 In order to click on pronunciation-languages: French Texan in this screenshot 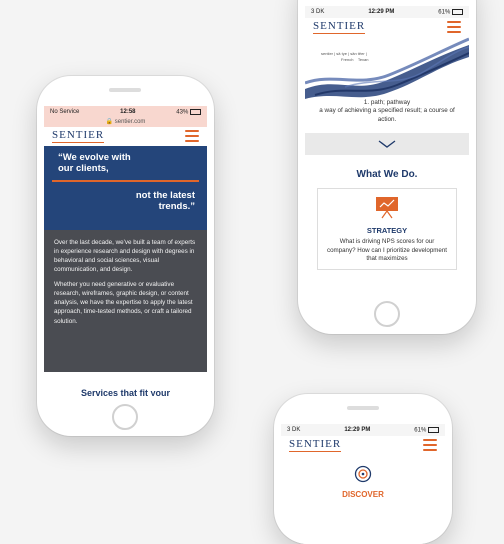, I will do `click(355, 59)`.